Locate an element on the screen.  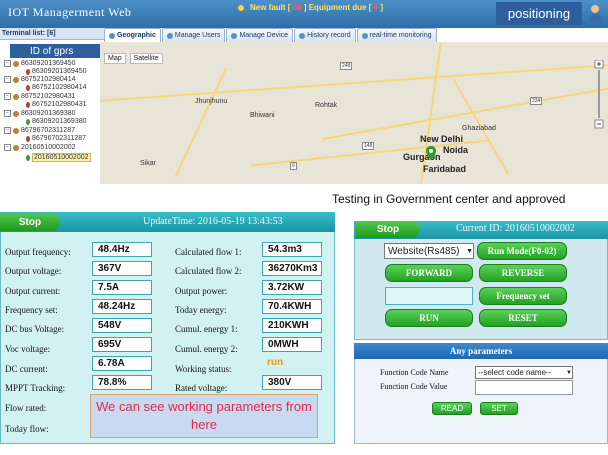
reset-button: RESET is located at coordinates (523, 318).